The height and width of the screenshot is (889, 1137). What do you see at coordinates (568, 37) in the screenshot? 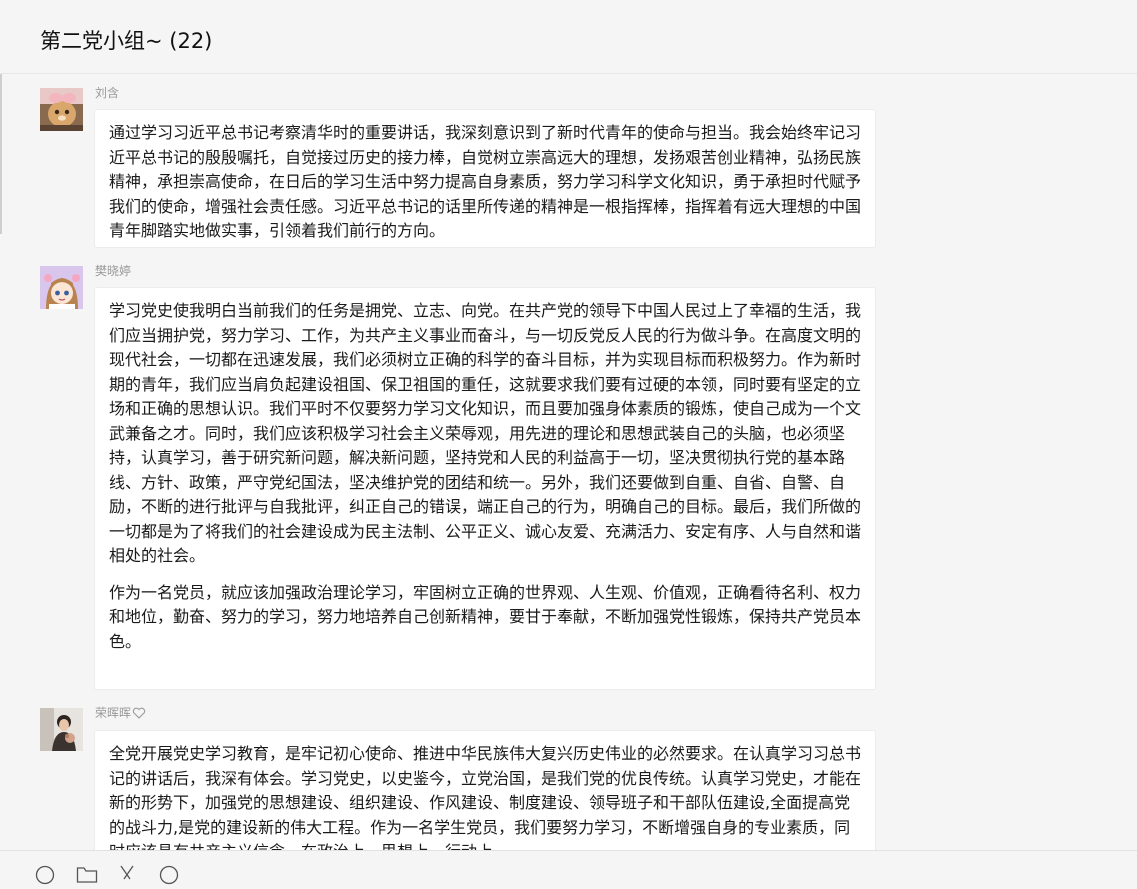
I see `chat-header: 第二党小组~ (22)` at bounding box center [568, 37].